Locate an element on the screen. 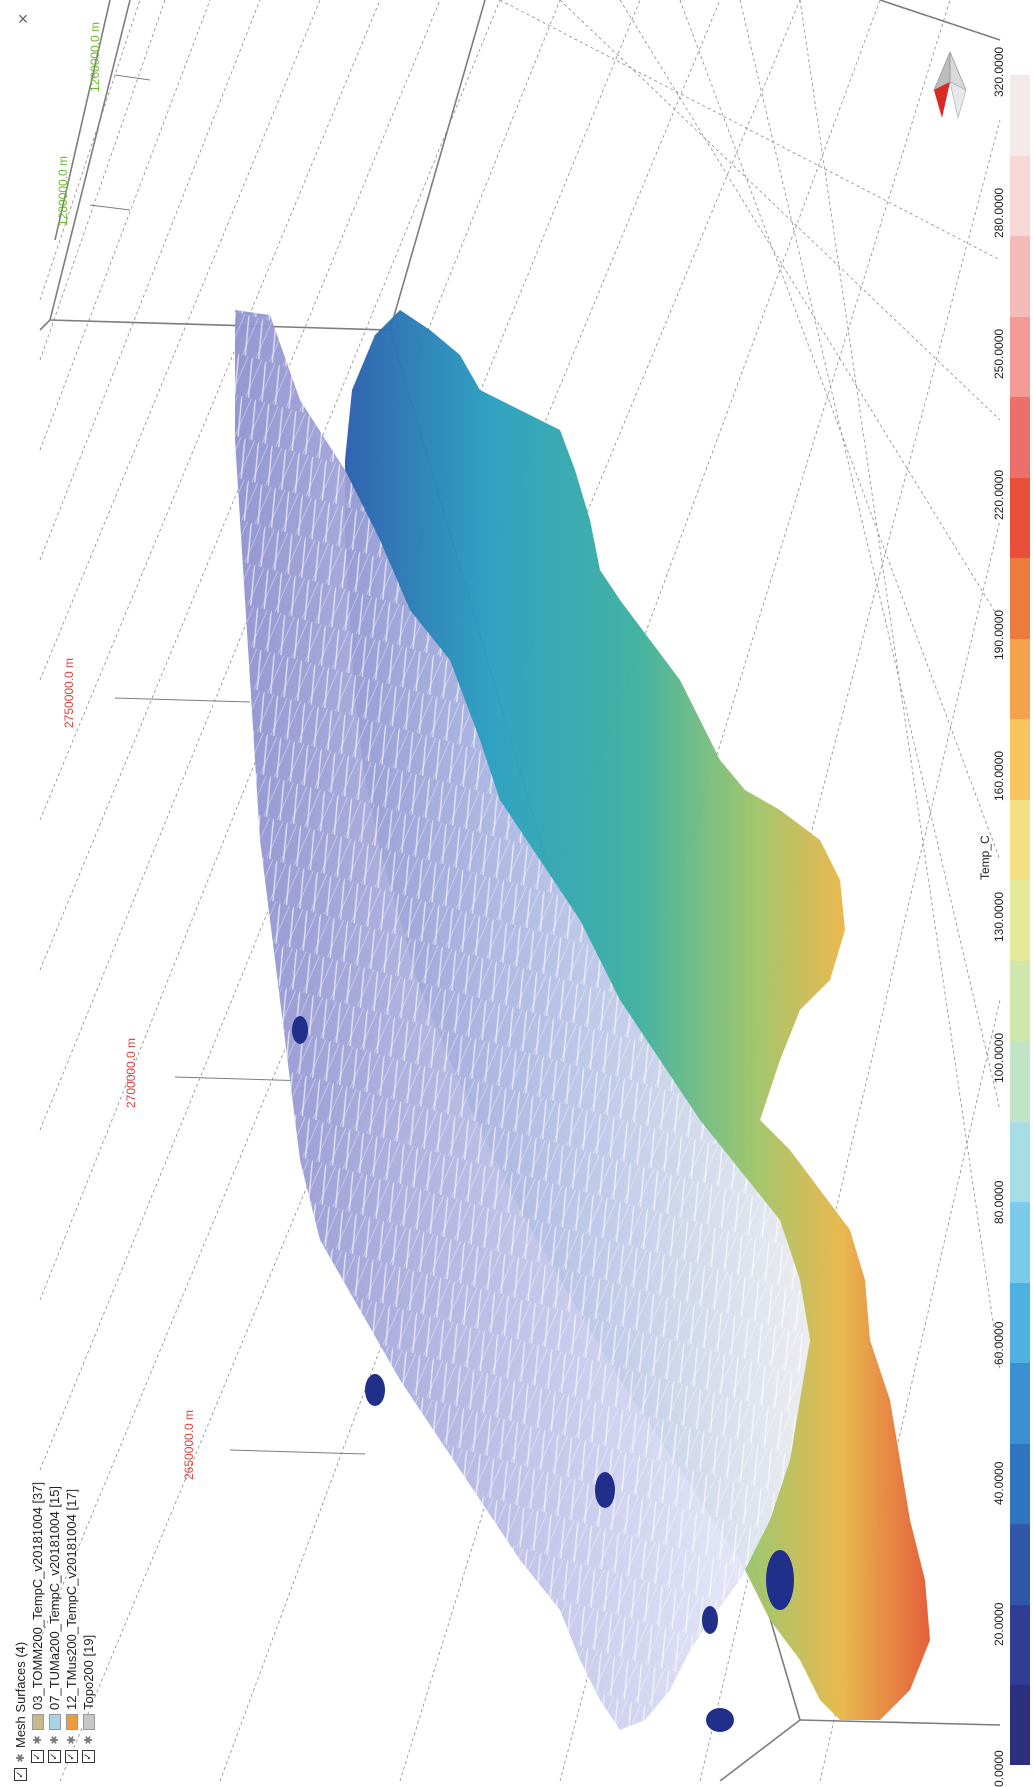 This screenshot has width=1033, height=1787. colorbar-tick-label: 280.0000 is located at coordinates (999, 212).